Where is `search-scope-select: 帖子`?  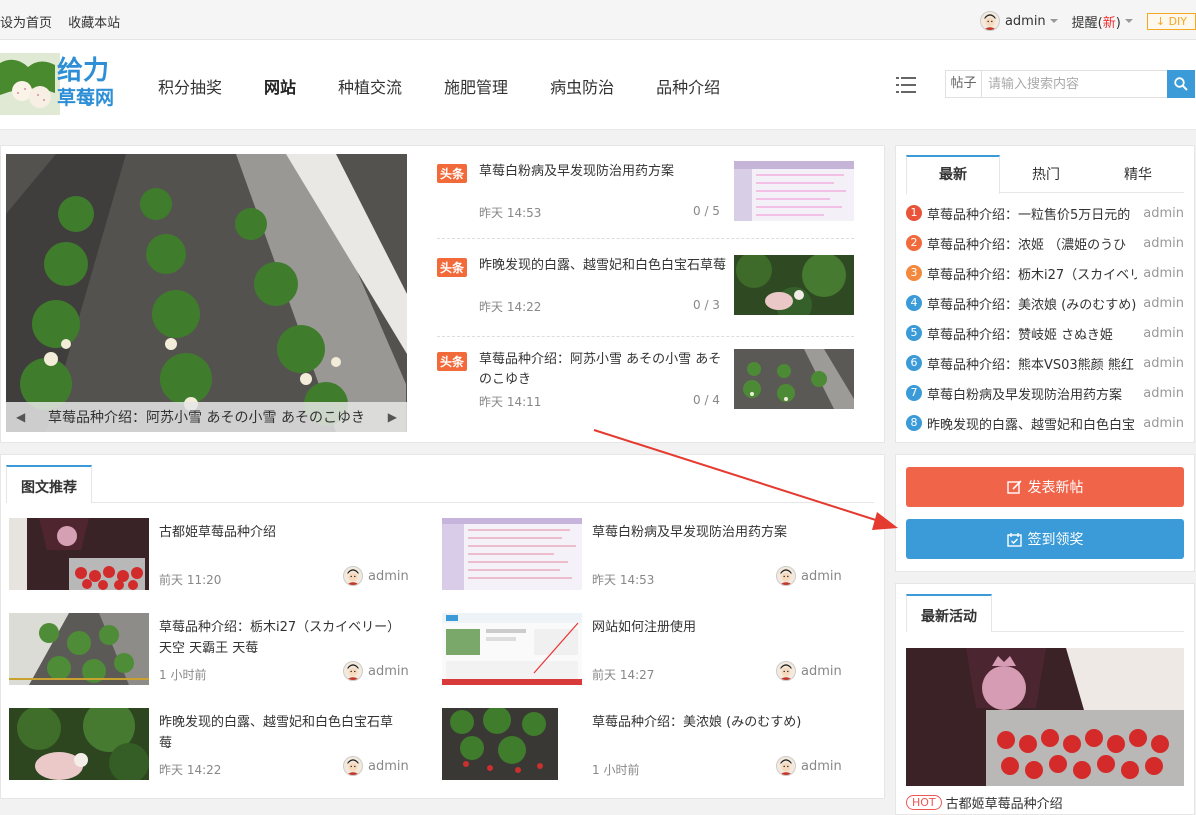 search-scope-select: 帖子 is located at coordinates (964, 84).